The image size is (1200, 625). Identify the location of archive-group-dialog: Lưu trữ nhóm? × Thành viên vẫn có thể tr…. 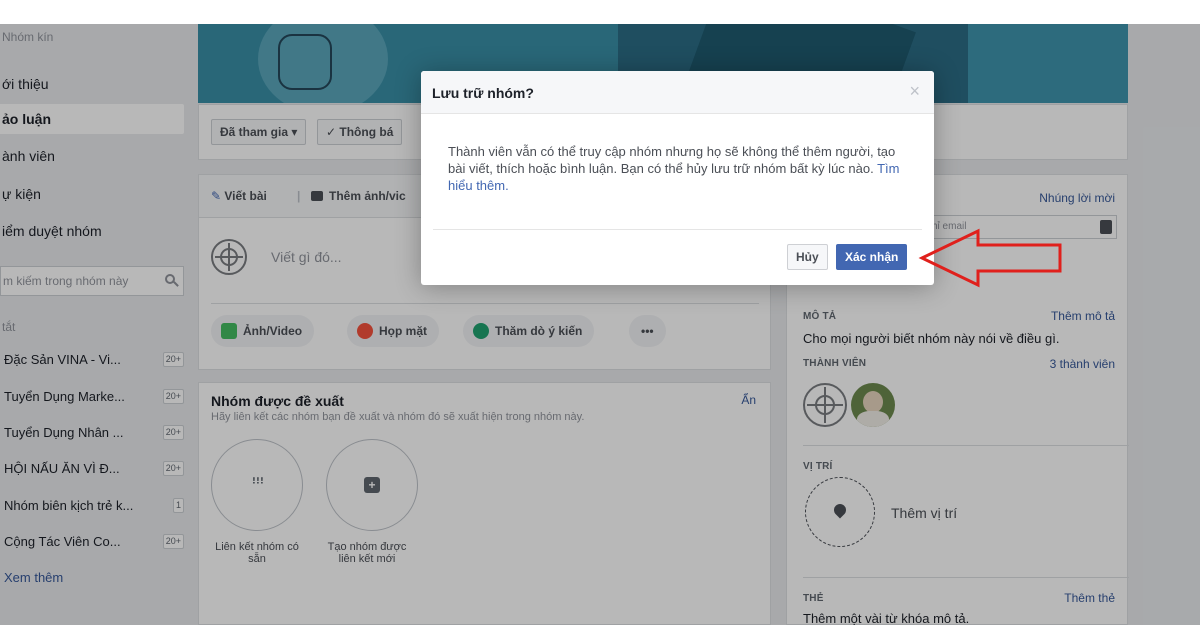
(677, 178).